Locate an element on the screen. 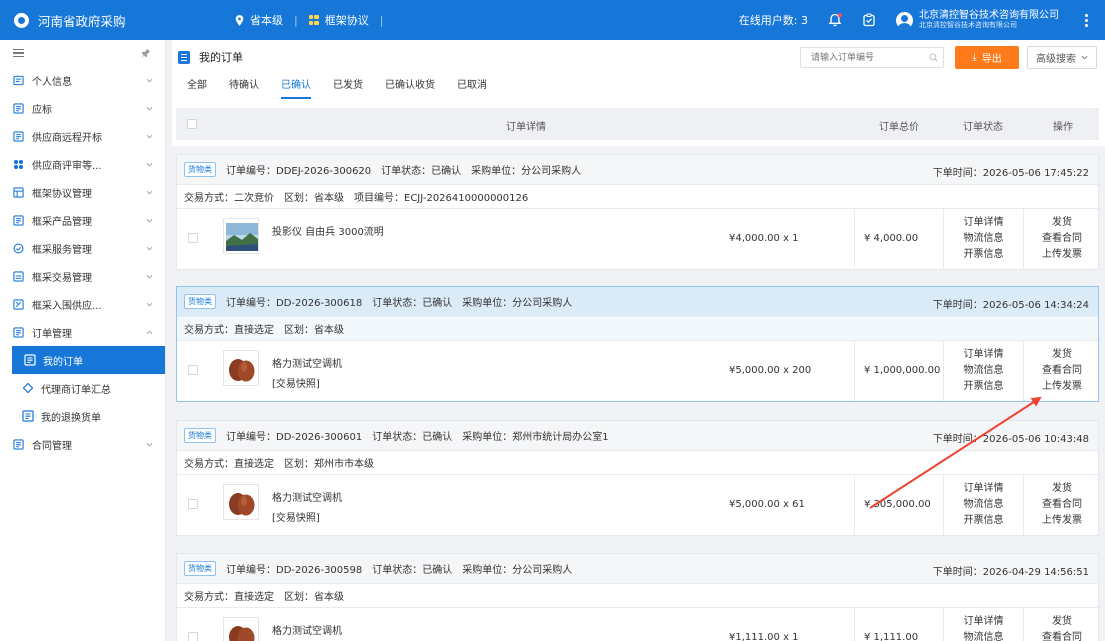  order-time: 下单时间：2026-05-06 17:45:22 is located at coordinates (1010, 173).